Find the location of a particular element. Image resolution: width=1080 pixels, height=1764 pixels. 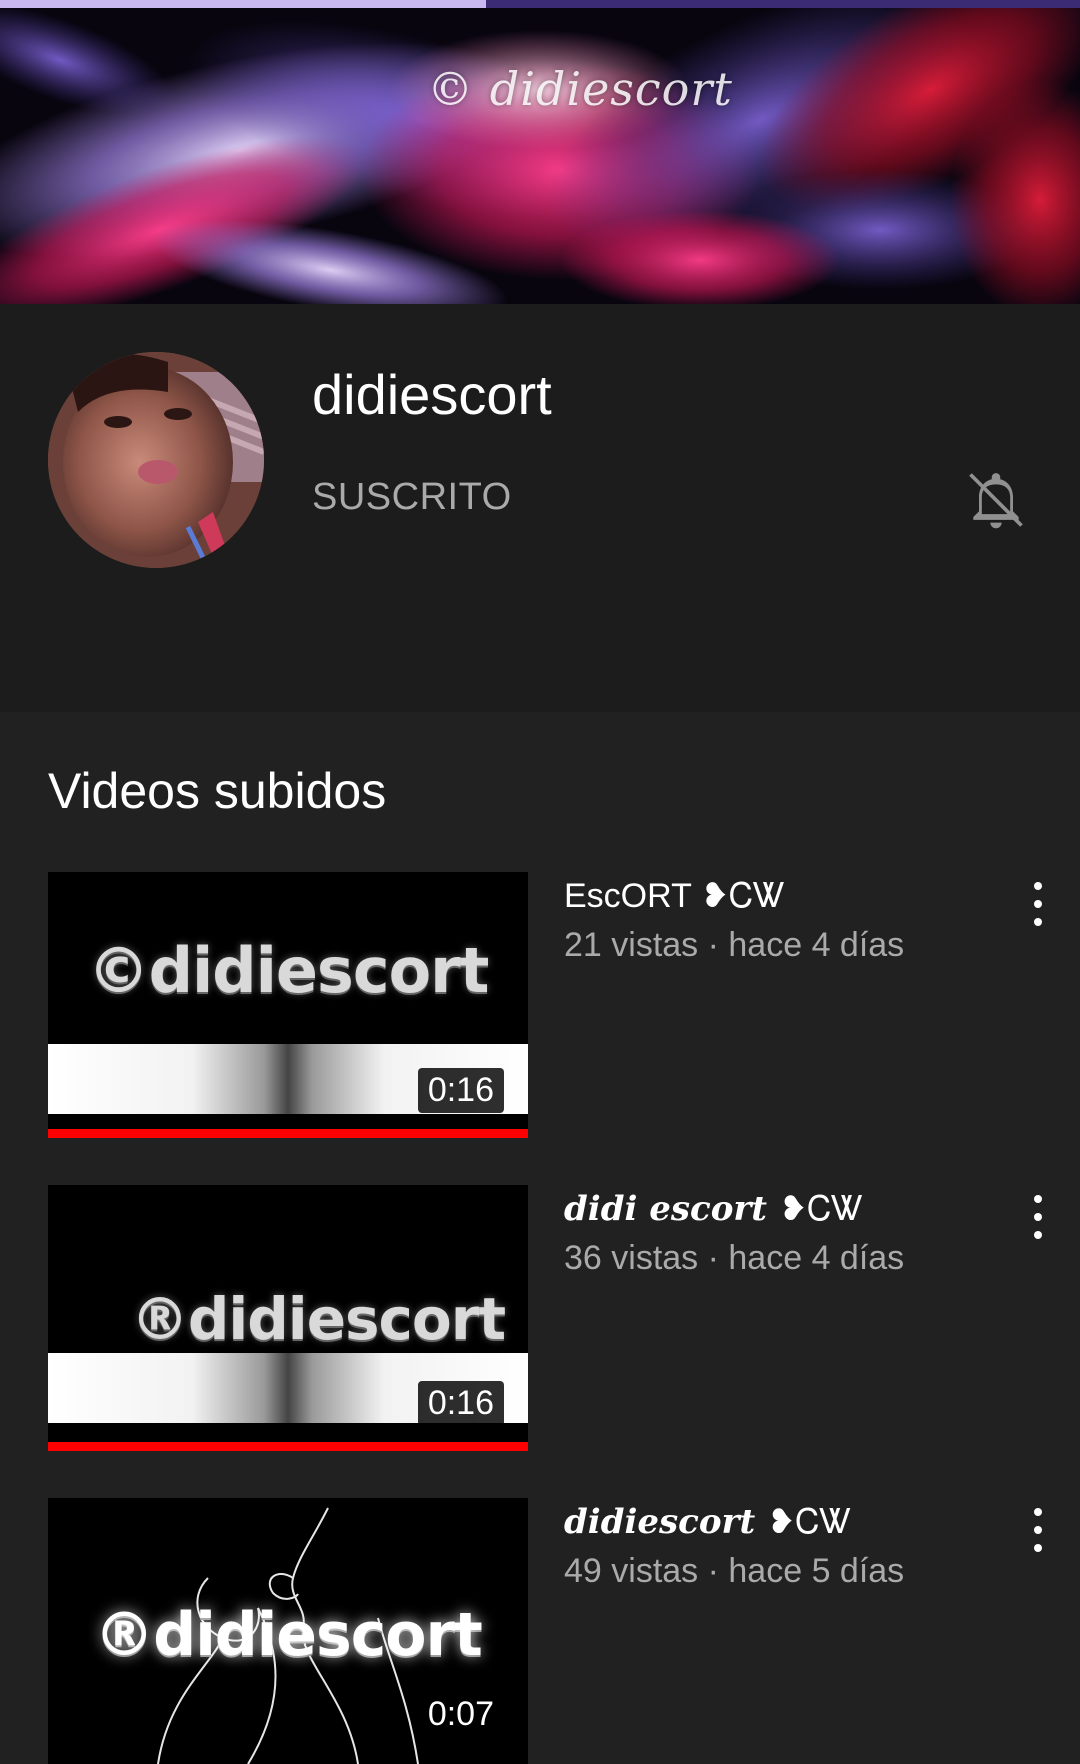

video-duration: 0:07 is located at coordinates (460, 1714).